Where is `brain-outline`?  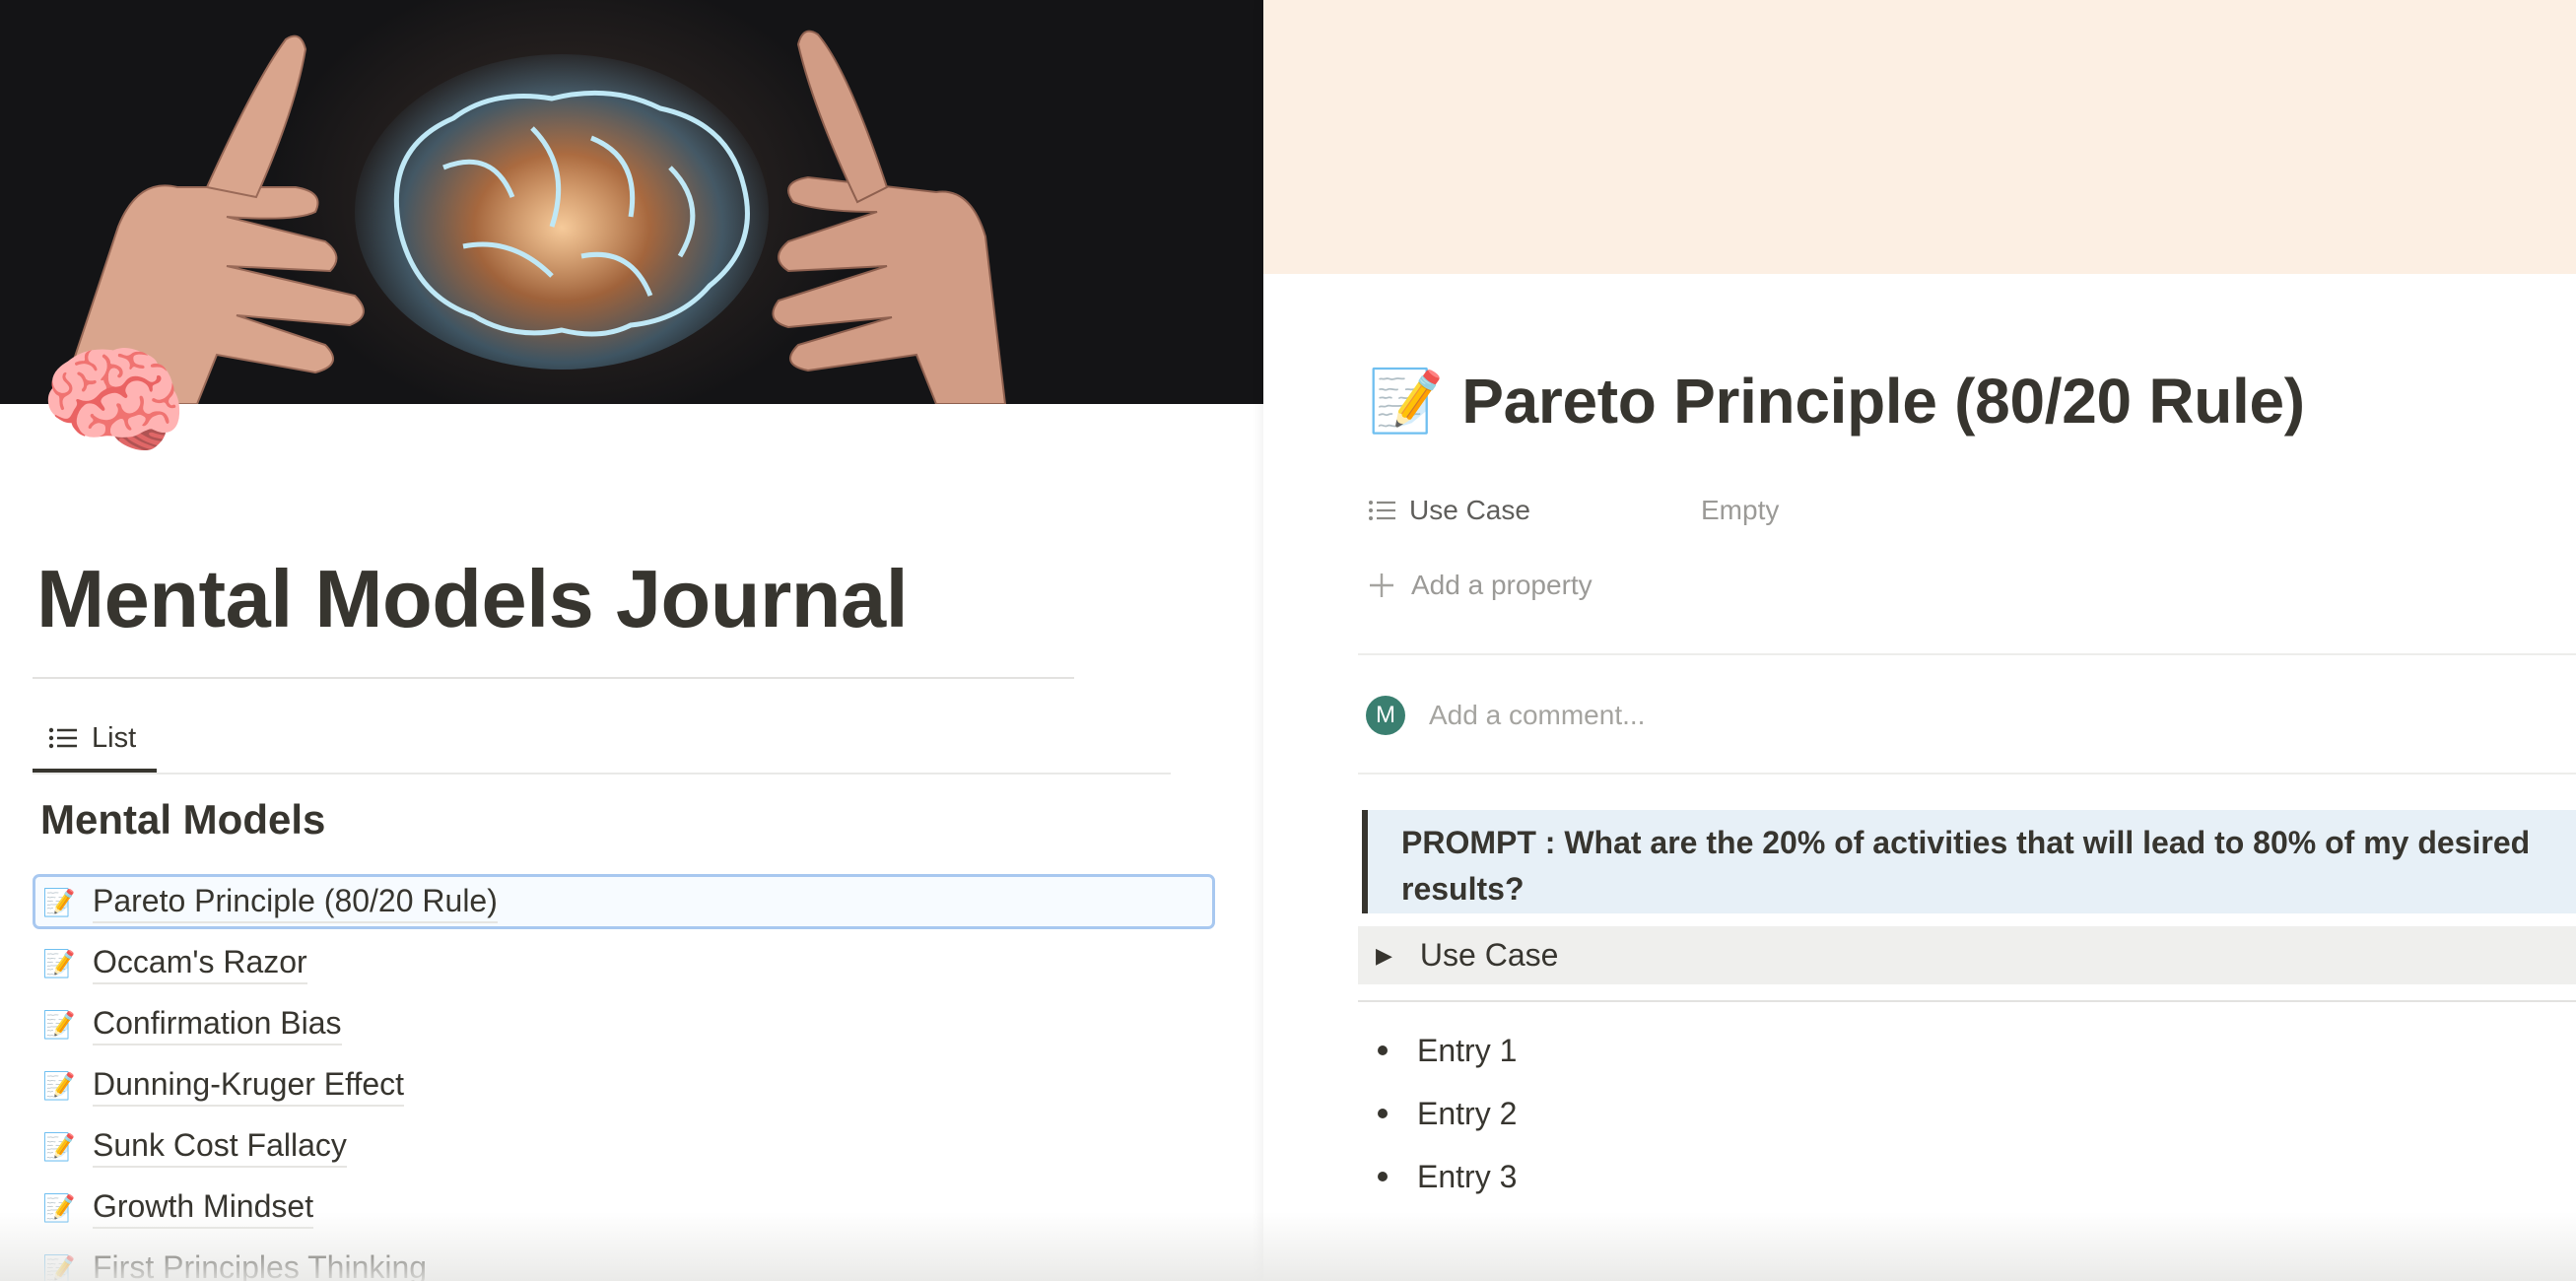
brain-outline is located at coordinates (571, 213).